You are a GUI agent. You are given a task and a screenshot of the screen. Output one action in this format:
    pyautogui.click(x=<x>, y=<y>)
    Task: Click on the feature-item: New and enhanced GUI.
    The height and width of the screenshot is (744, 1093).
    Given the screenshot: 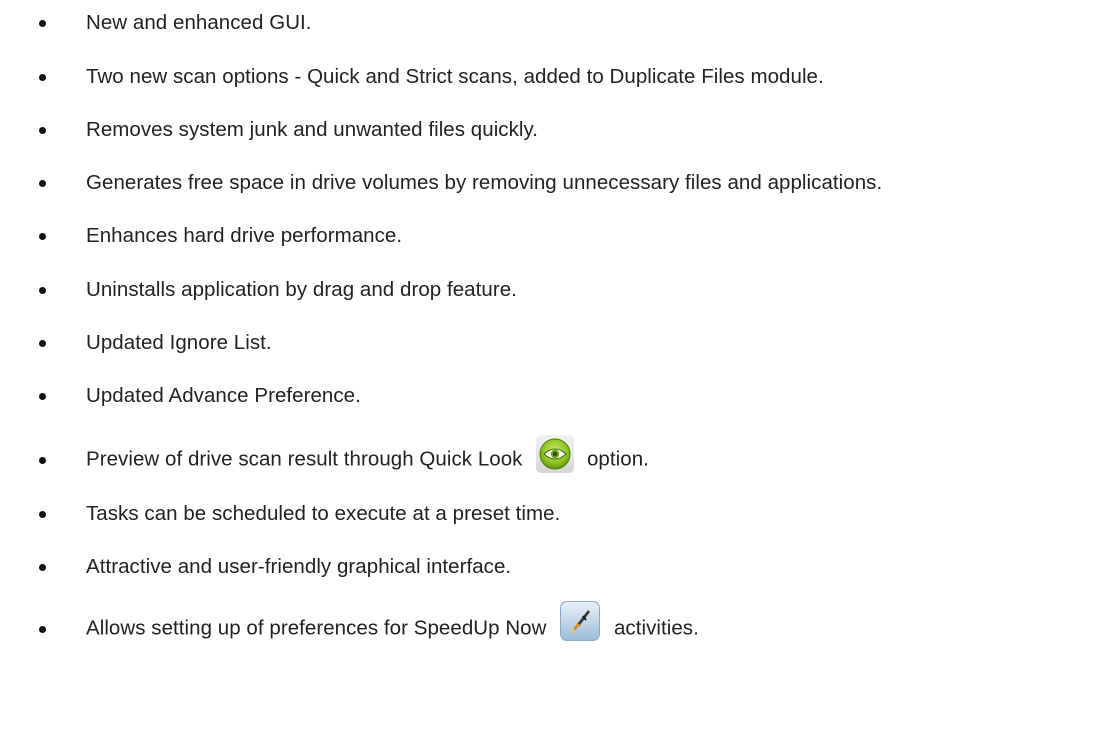 What is the action you would take?
    pyautogui.click(x=546, y=23)
    